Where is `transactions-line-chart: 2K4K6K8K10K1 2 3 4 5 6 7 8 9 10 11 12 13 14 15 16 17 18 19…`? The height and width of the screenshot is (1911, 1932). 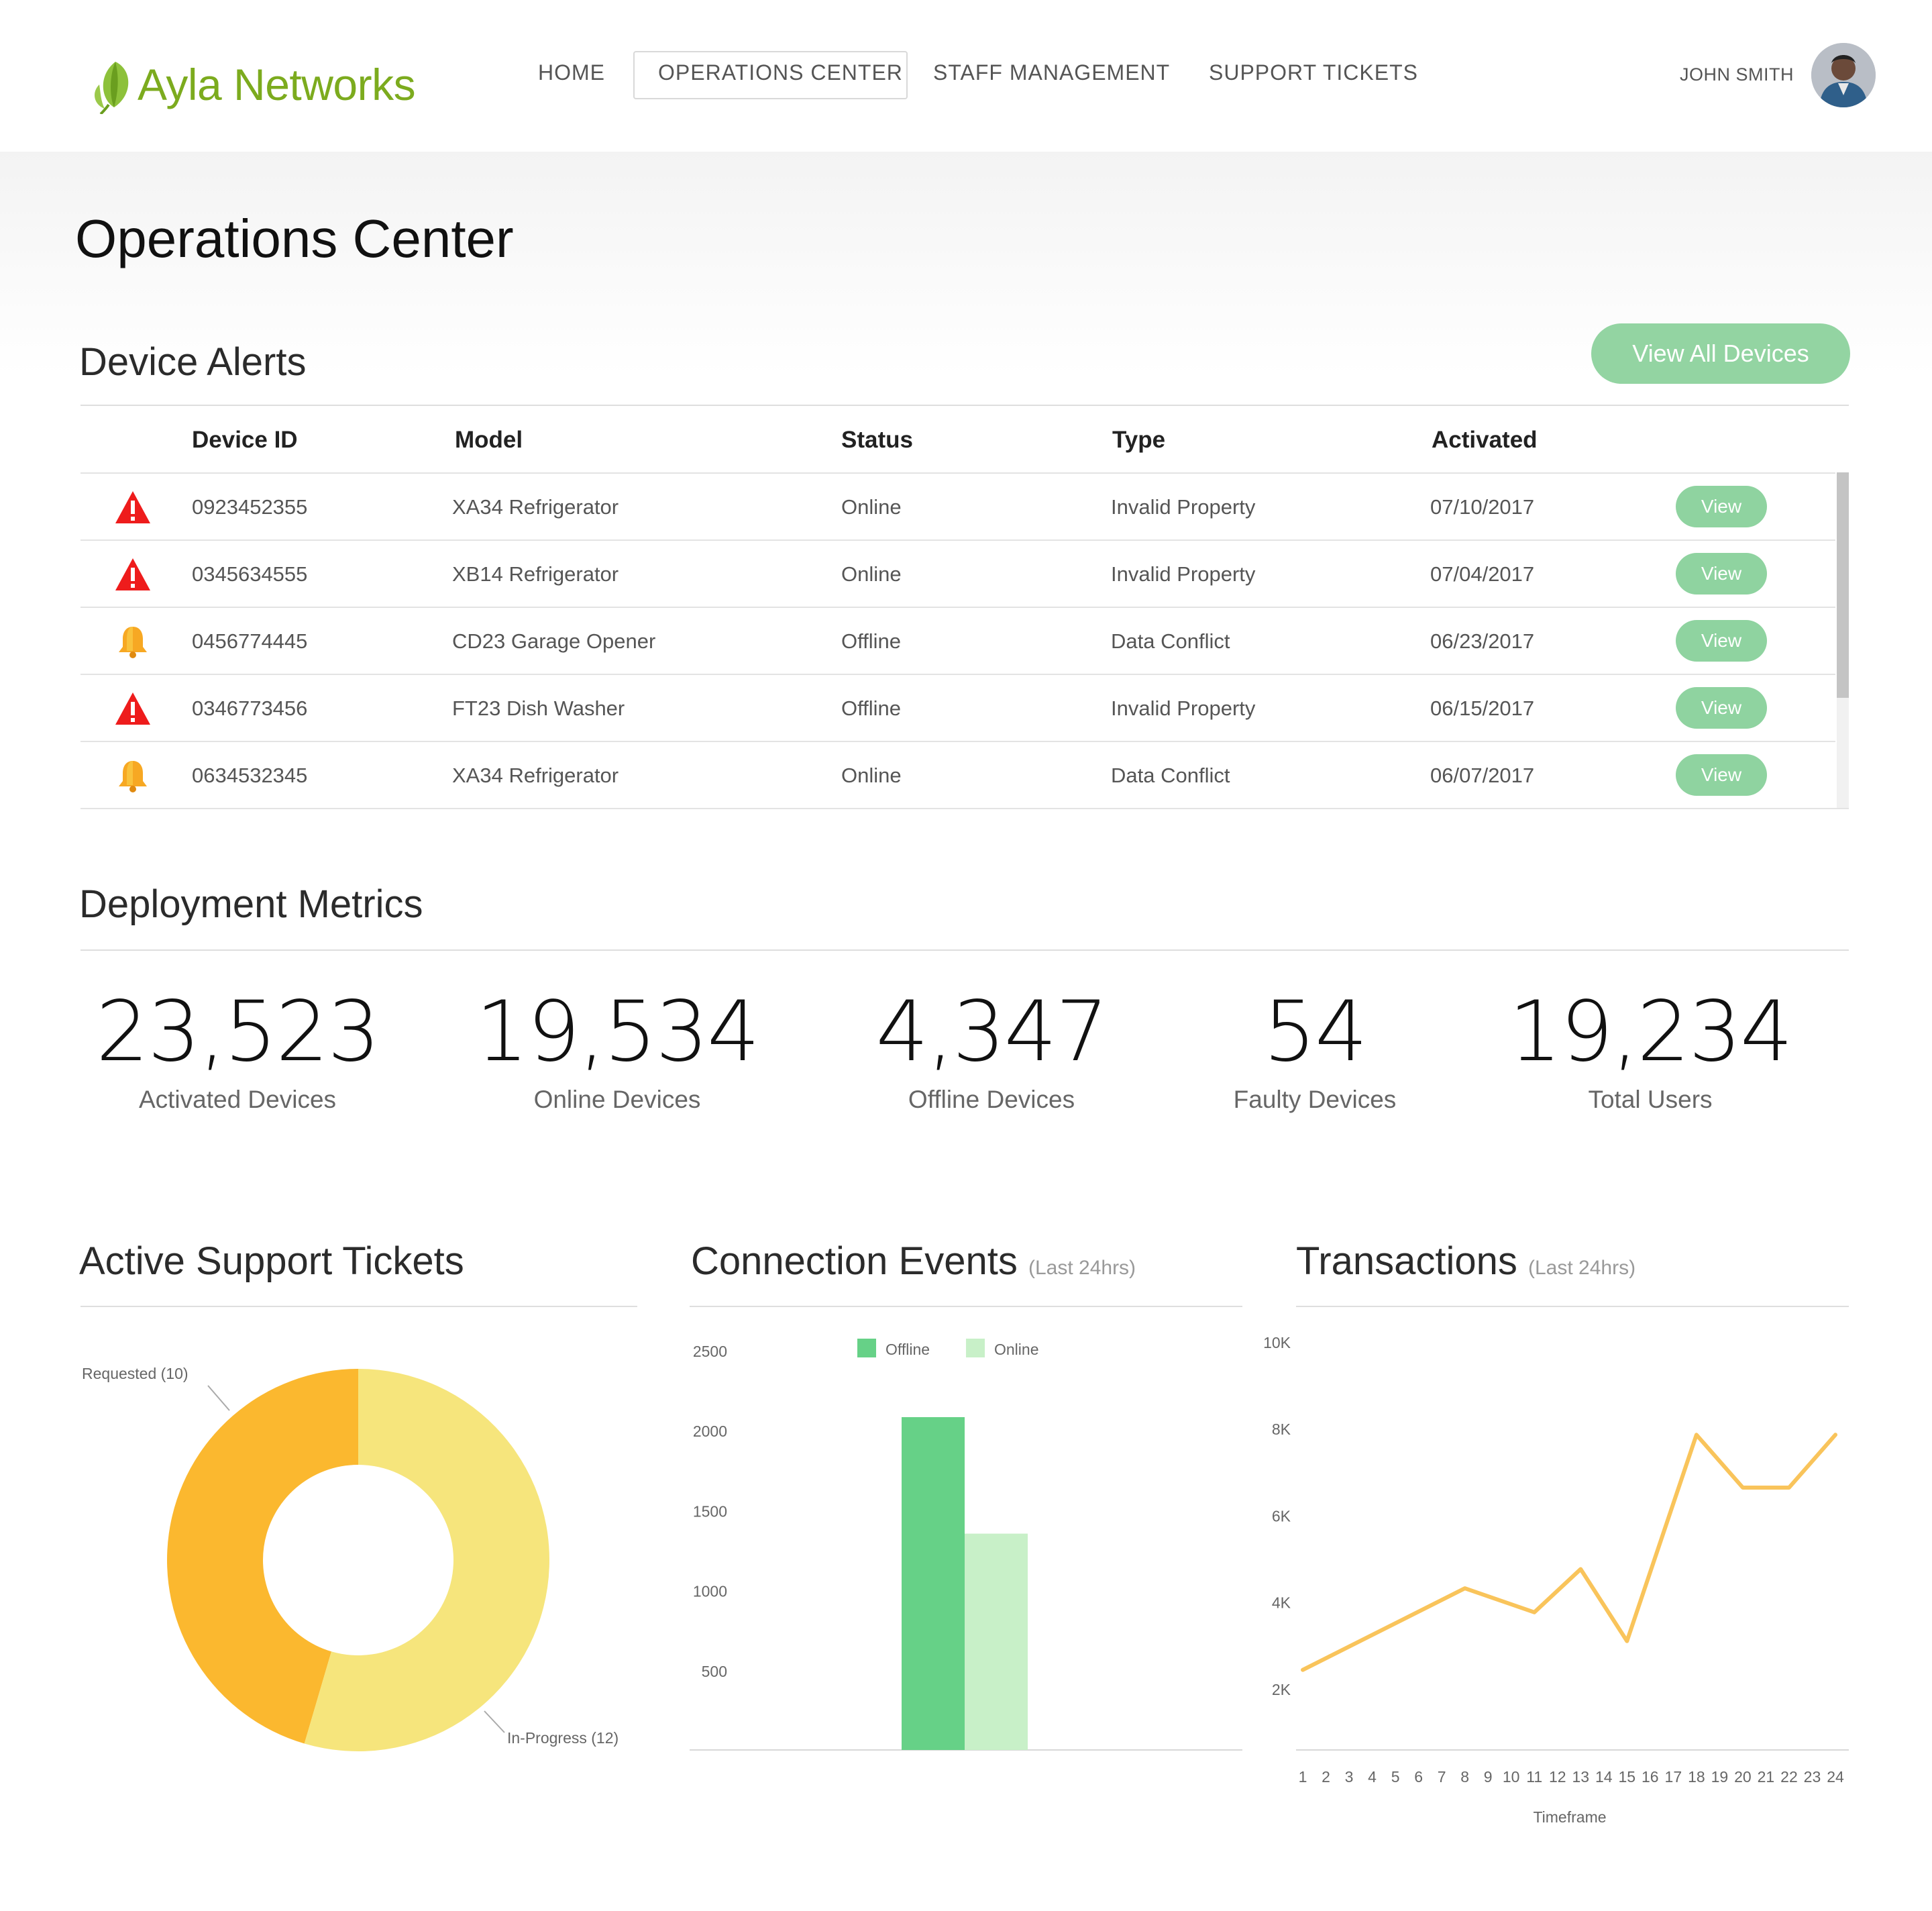
transactions-line-chart: 2K4K6K8K10K1 2 3 4 5 6 7 8 9 10 11 12 13 14 15 16 17 18 19… is located at coordinates (1556, 1580).